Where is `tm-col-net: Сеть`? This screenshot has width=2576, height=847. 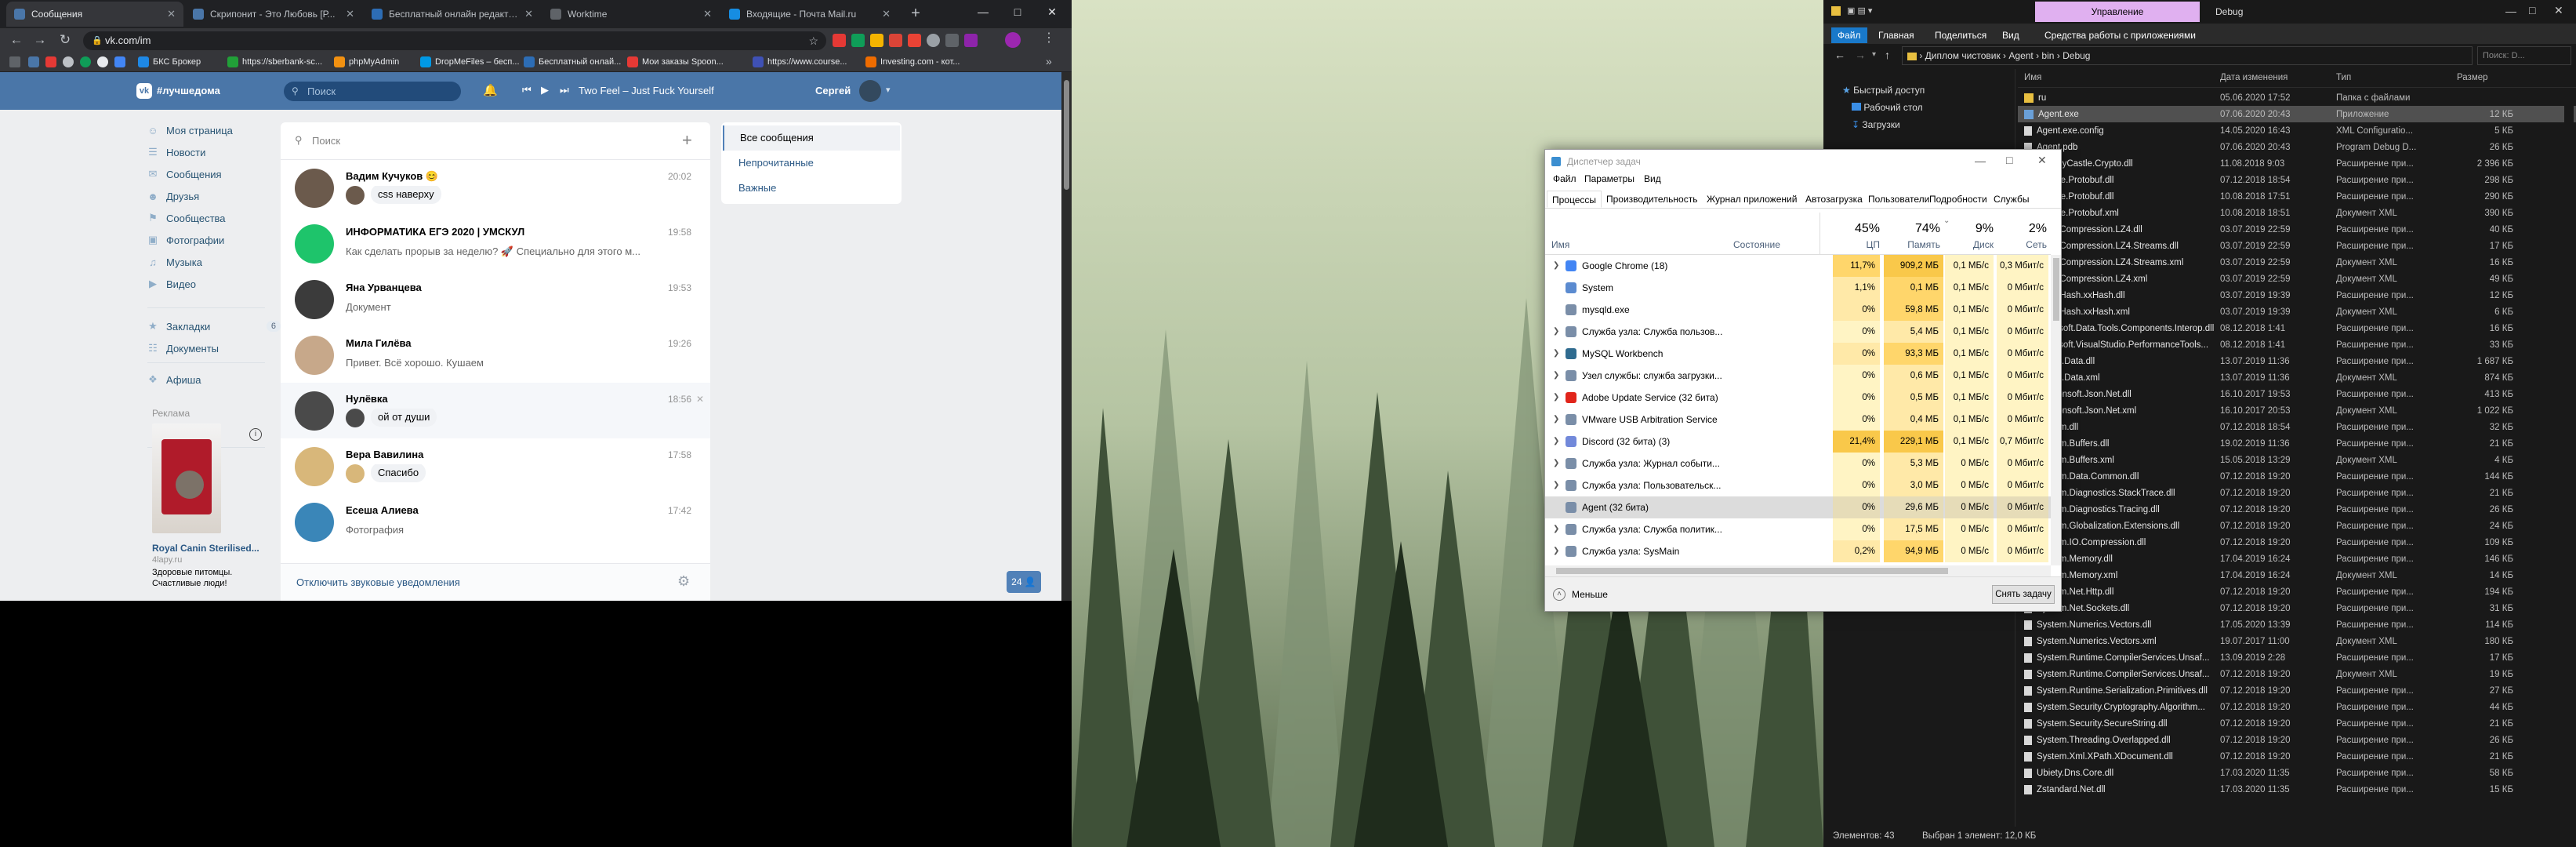
tm-col-net: Сеть is located at coordinates (2022, 244).